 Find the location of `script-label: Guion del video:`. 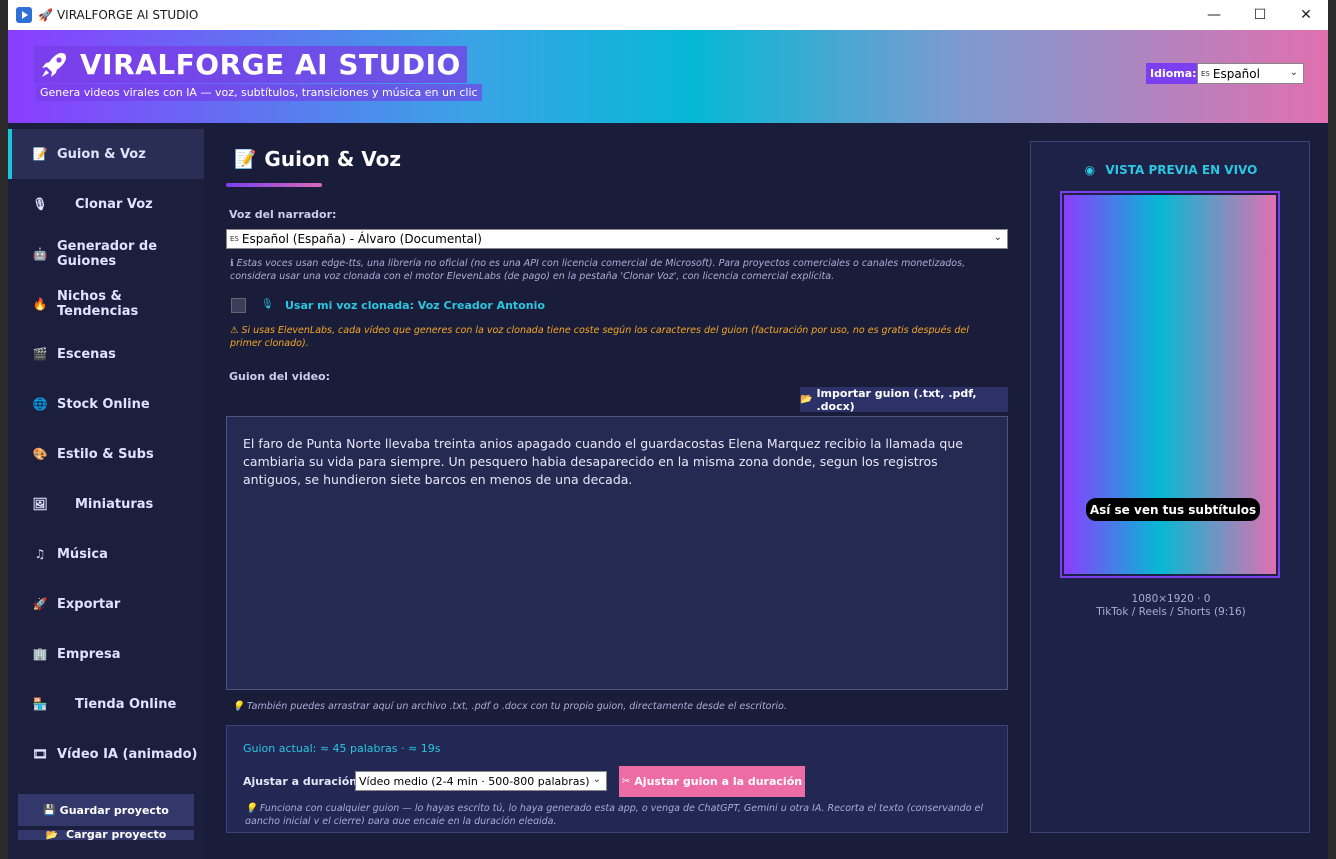

script-label: Guion del video: is located at coordinates (280, 376).